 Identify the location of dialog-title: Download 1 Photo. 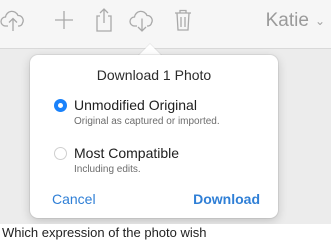
(154, 75).